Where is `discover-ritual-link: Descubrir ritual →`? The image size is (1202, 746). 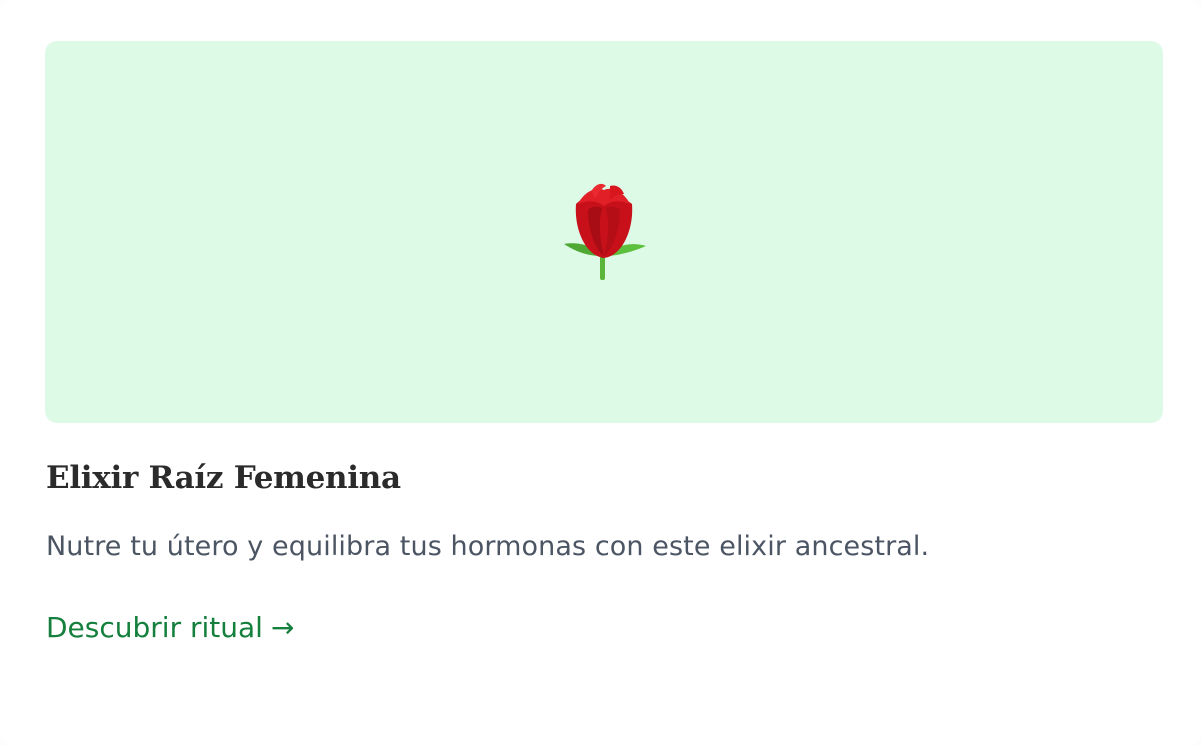 discover-ritual-link: Descubrir ritual → is located at coordinates (170, 627).